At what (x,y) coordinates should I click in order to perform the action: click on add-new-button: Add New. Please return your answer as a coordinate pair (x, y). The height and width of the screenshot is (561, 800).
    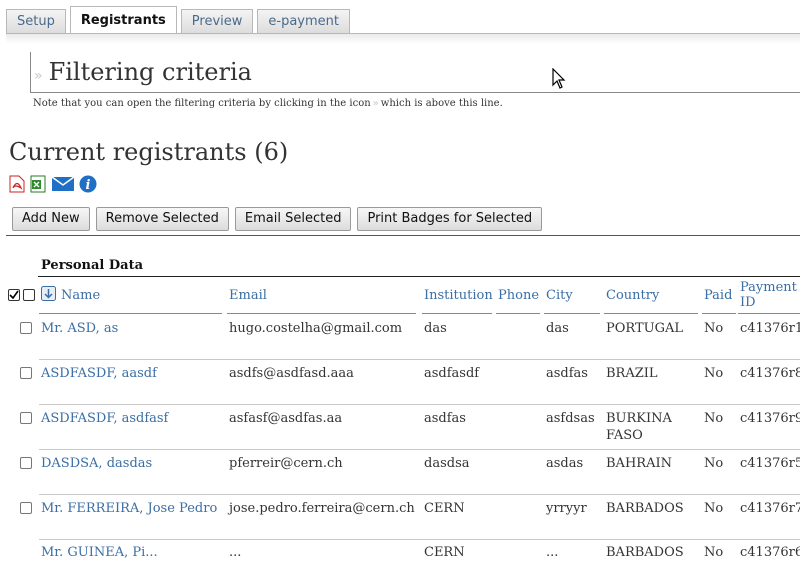
    Looking at the image, I should click on (51, 219).